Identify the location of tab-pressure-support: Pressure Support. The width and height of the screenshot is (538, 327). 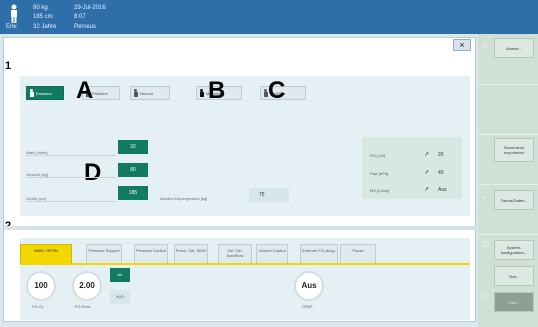
(104, 254).